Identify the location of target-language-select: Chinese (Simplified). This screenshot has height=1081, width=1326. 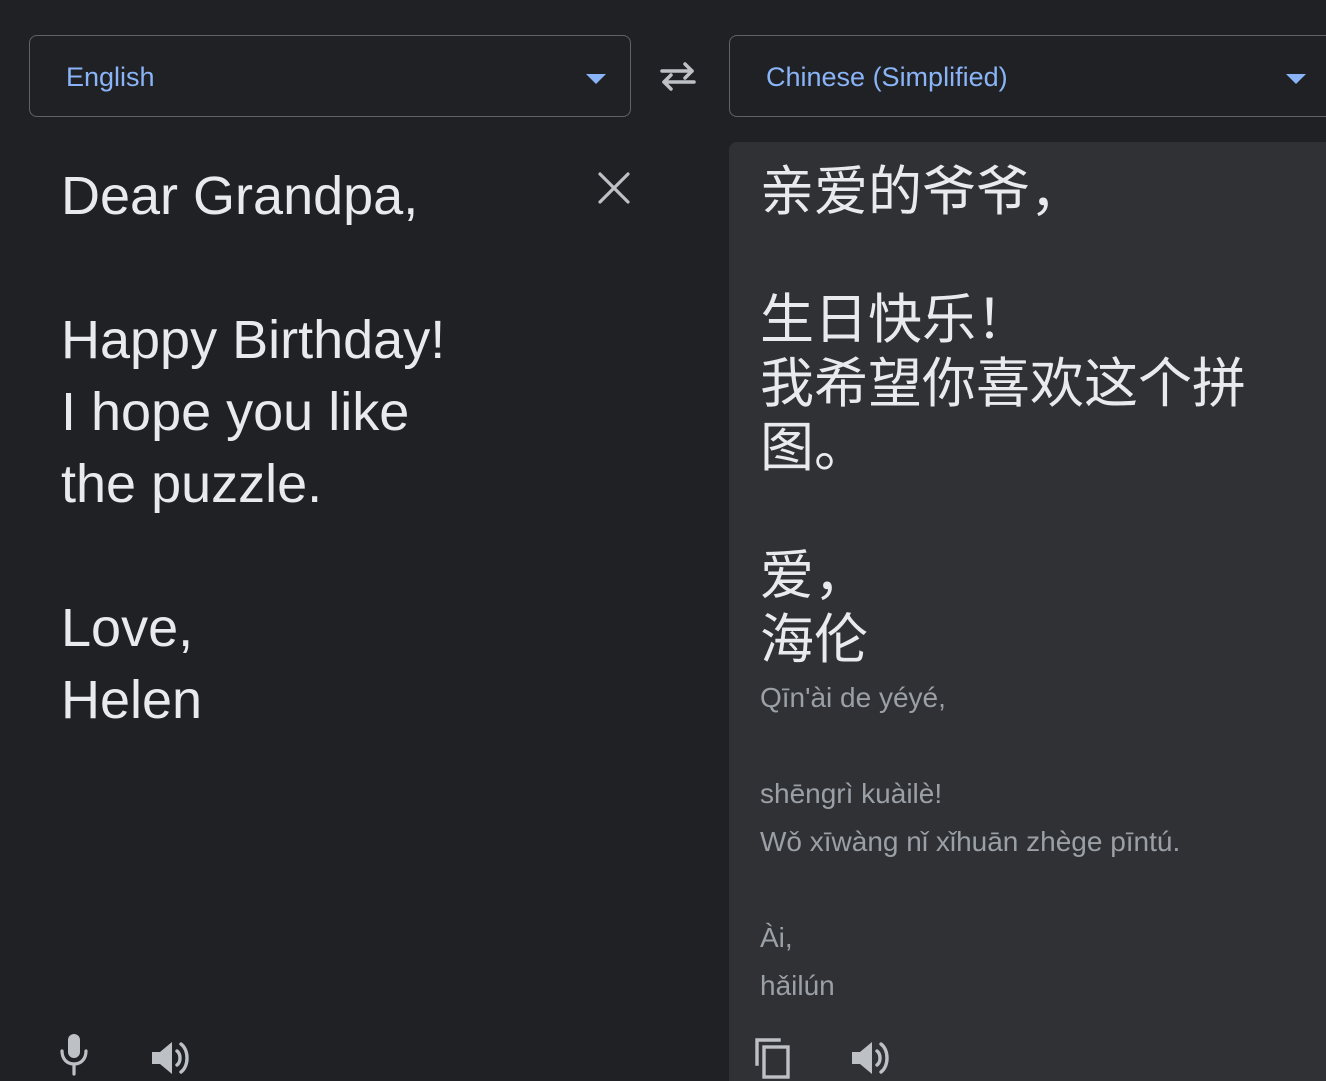
(1027, 76).